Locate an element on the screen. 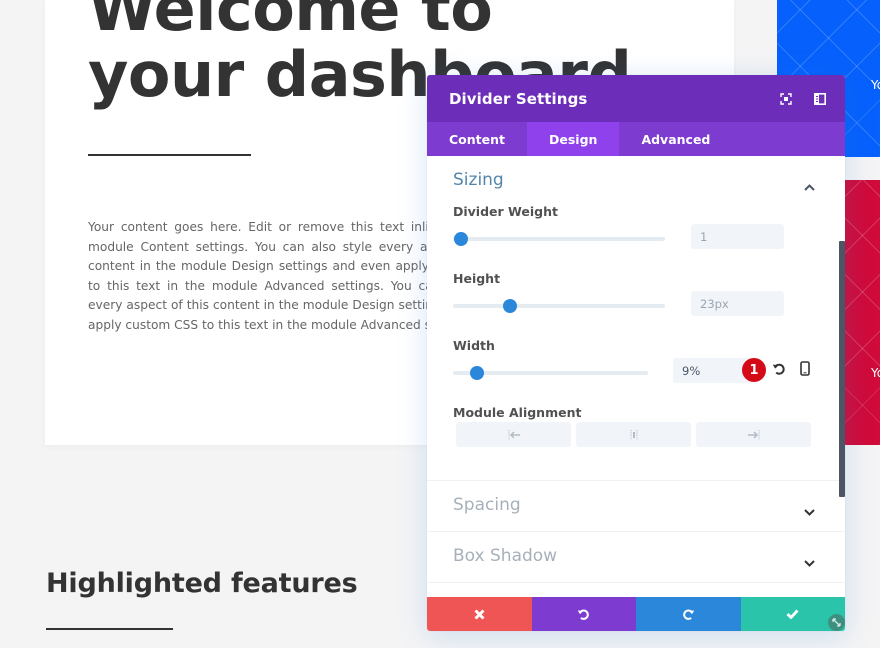 This screenshot has width=880, height=648. checkmark-icon is located at coordinates (792, 614).